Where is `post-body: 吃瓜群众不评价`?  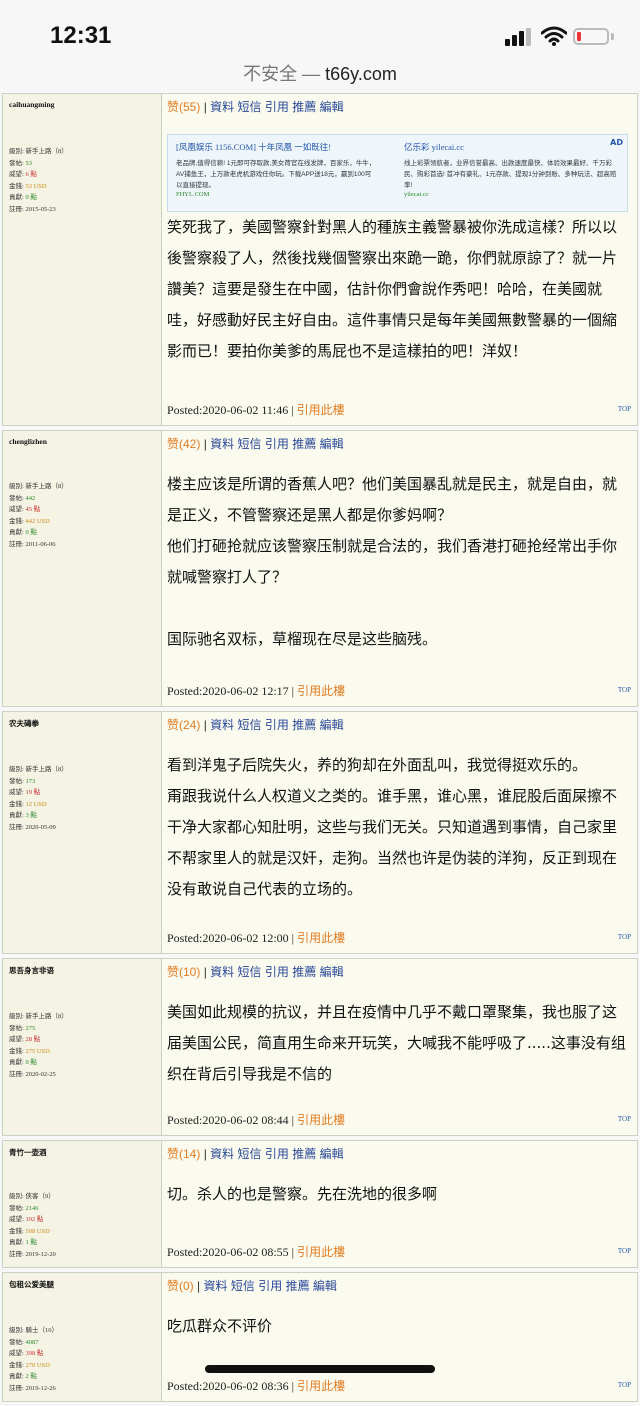
post-body: 吃瓜群众不评价 is located at coordinates (219, 1326).